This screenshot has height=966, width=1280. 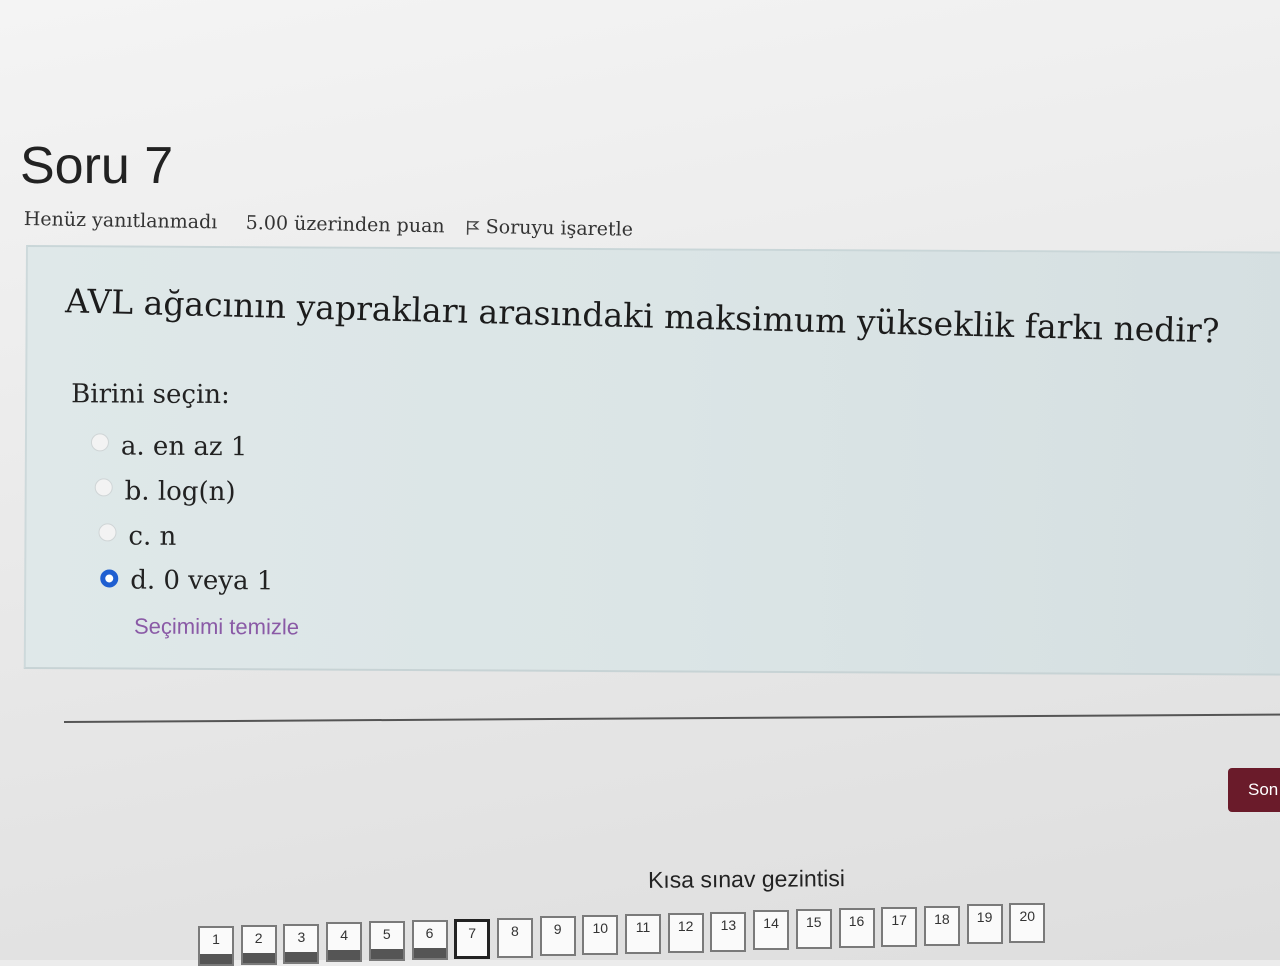 What do you see at coordinates (472, 939) in the screenshot?
I see `quiz-nav-button-7: 7` at bounding box center [472, 939].